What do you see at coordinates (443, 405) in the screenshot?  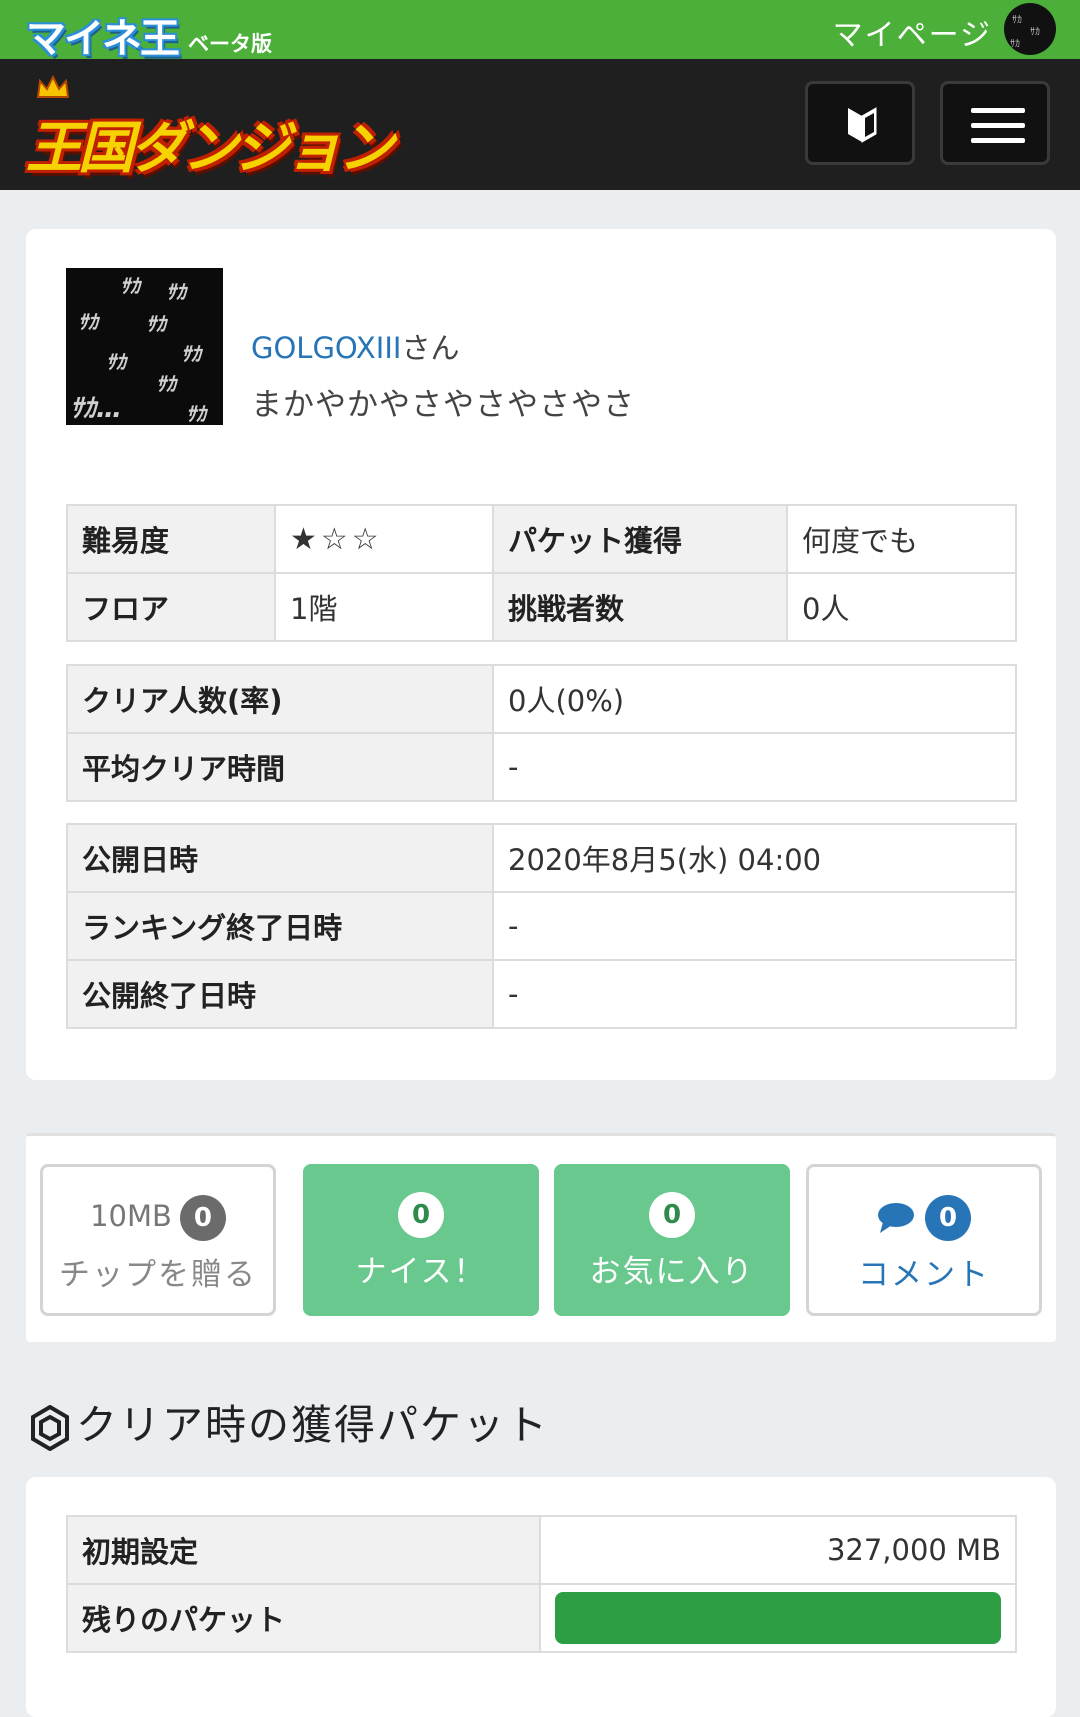 I see `dungeon-title: まかやかやさやさやさやさ` at bounding box center [443, 405].